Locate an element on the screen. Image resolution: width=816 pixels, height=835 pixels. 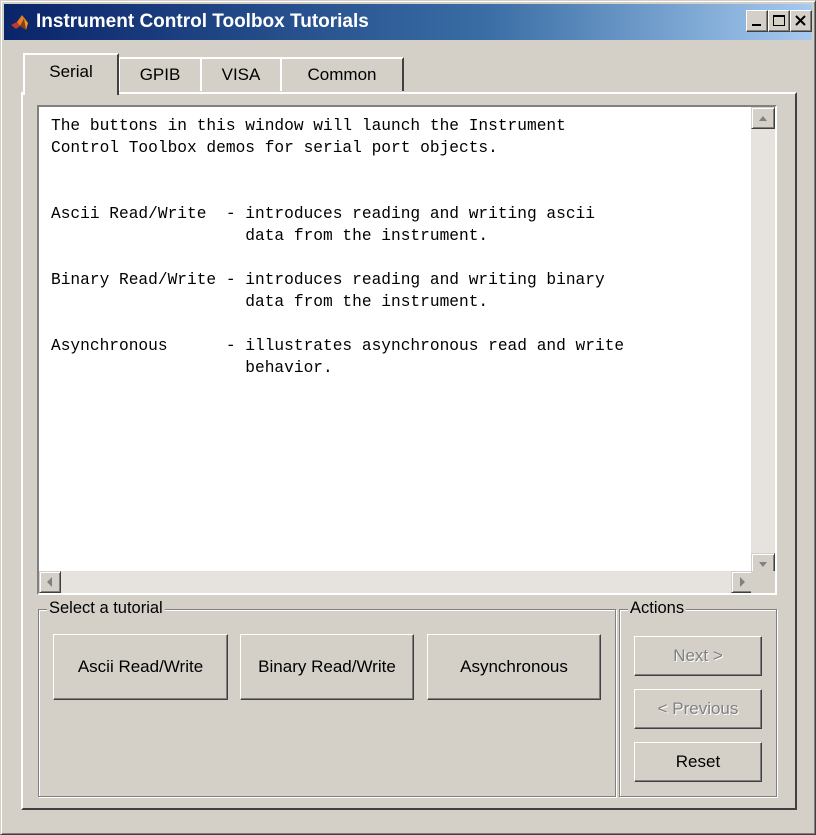
arrow-right-icon is located at coordinates (742, 582).